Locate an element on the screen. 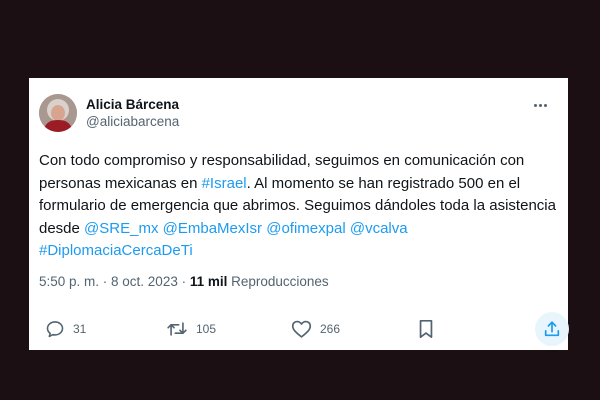  retweet-button: 105 is located at coordinates (191, 329).